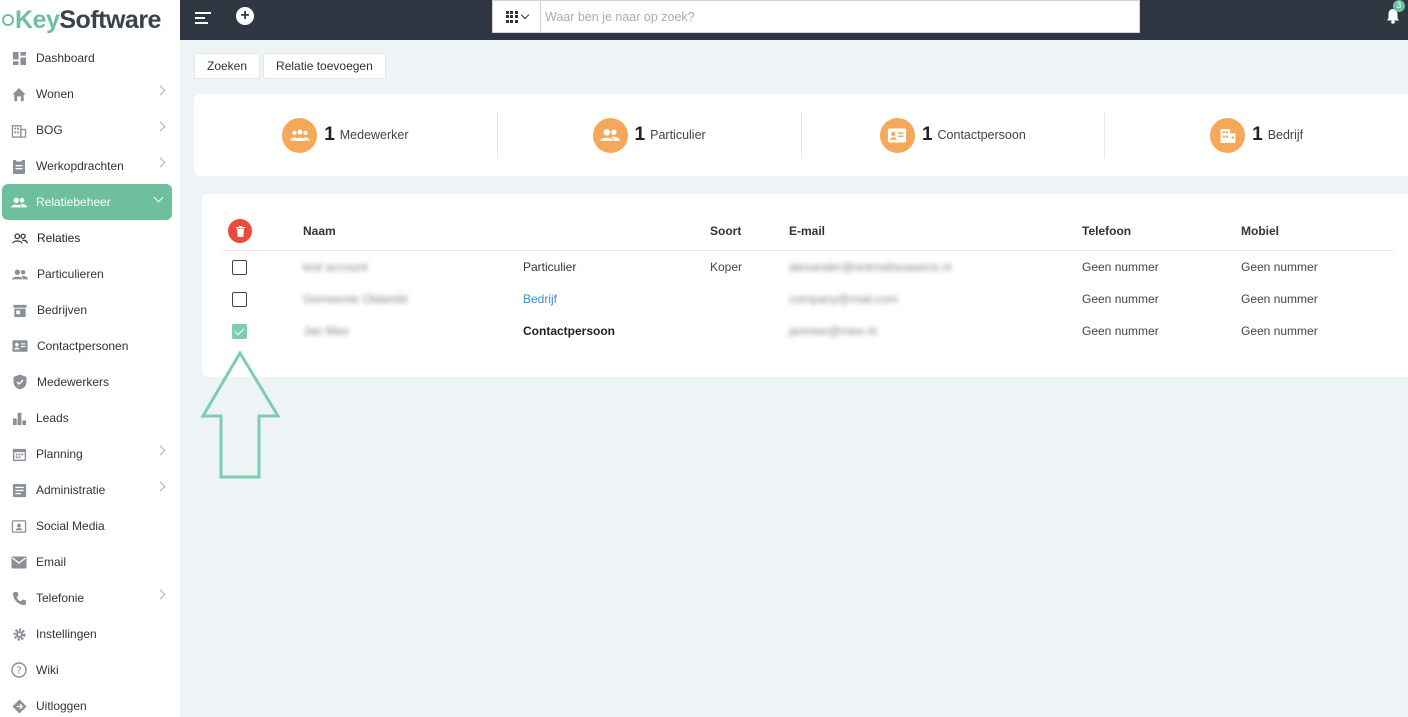 The width and height of the screenshot is (1408, 717). I want to click on store-icon, so click(20, 310).